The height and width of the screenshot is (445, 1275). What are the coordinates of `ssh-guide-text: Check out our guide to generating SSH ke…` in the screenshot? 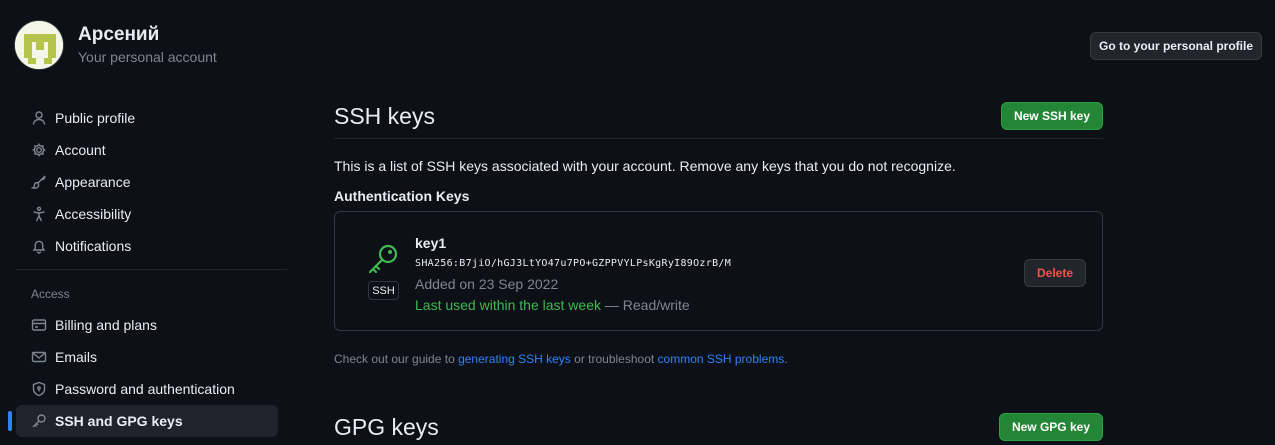 It's located at (718, 359).